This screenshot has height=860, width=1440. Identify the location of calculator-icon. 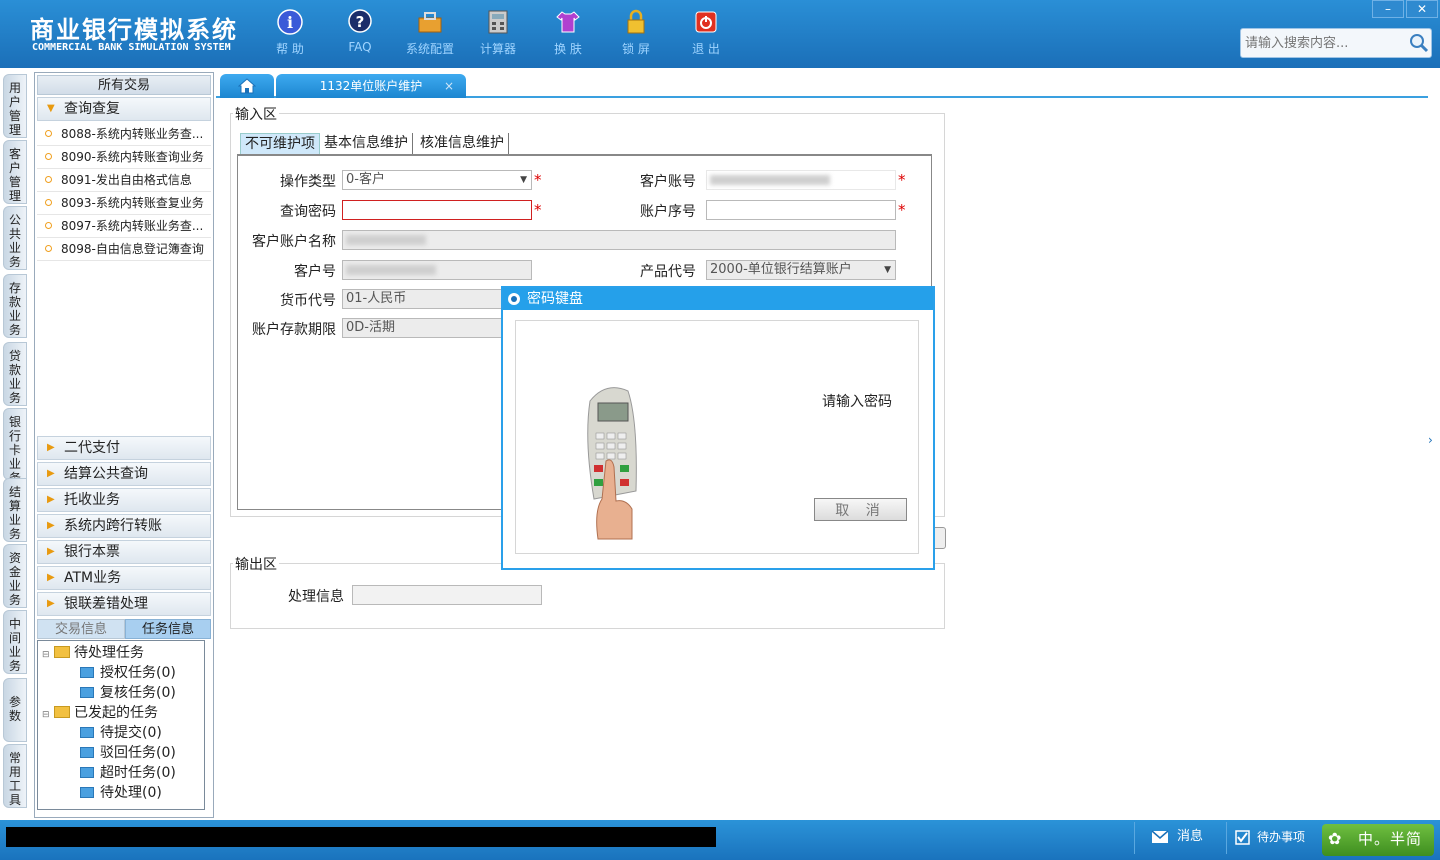
(498, 22).